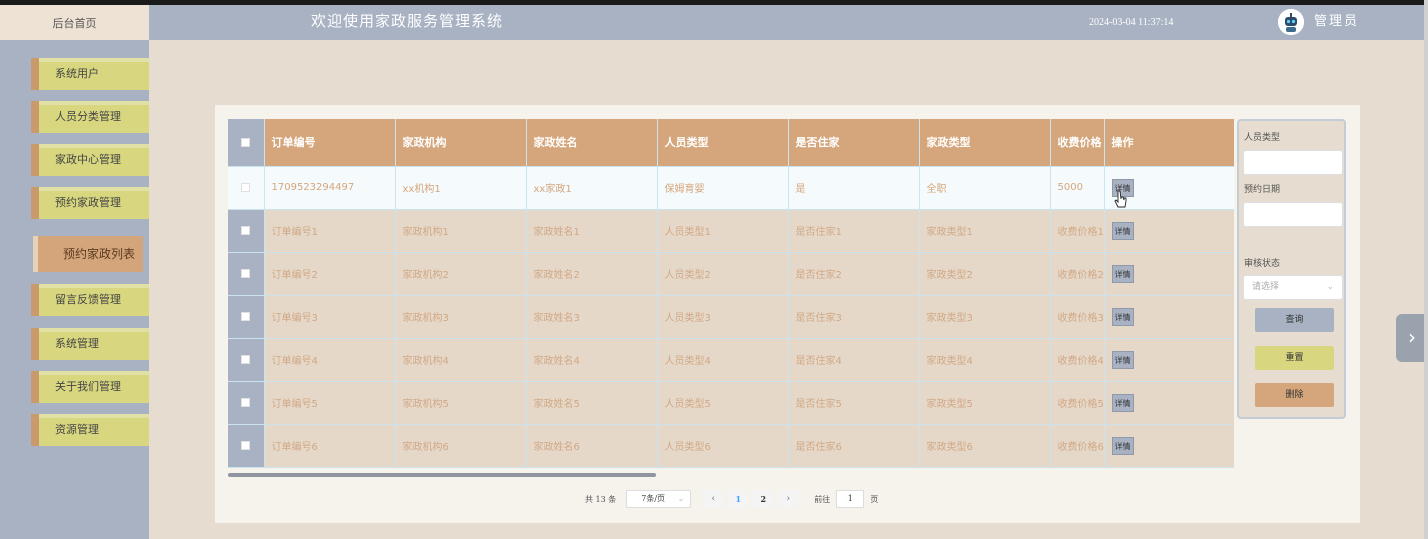 This screenshot has height=539, width=1428. I want to click on table-cell: 人员类型4, so click(723, 360).